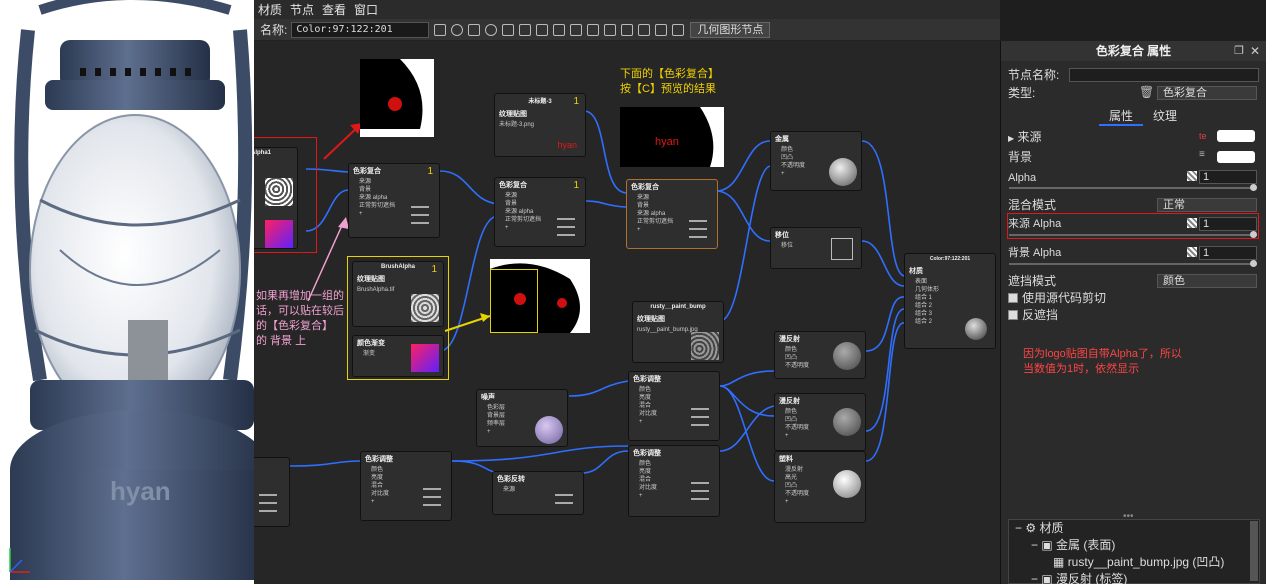 The height and width of the screenshot is (584, 1266). I want to click on background-color-swatch, so click(1236, 157).